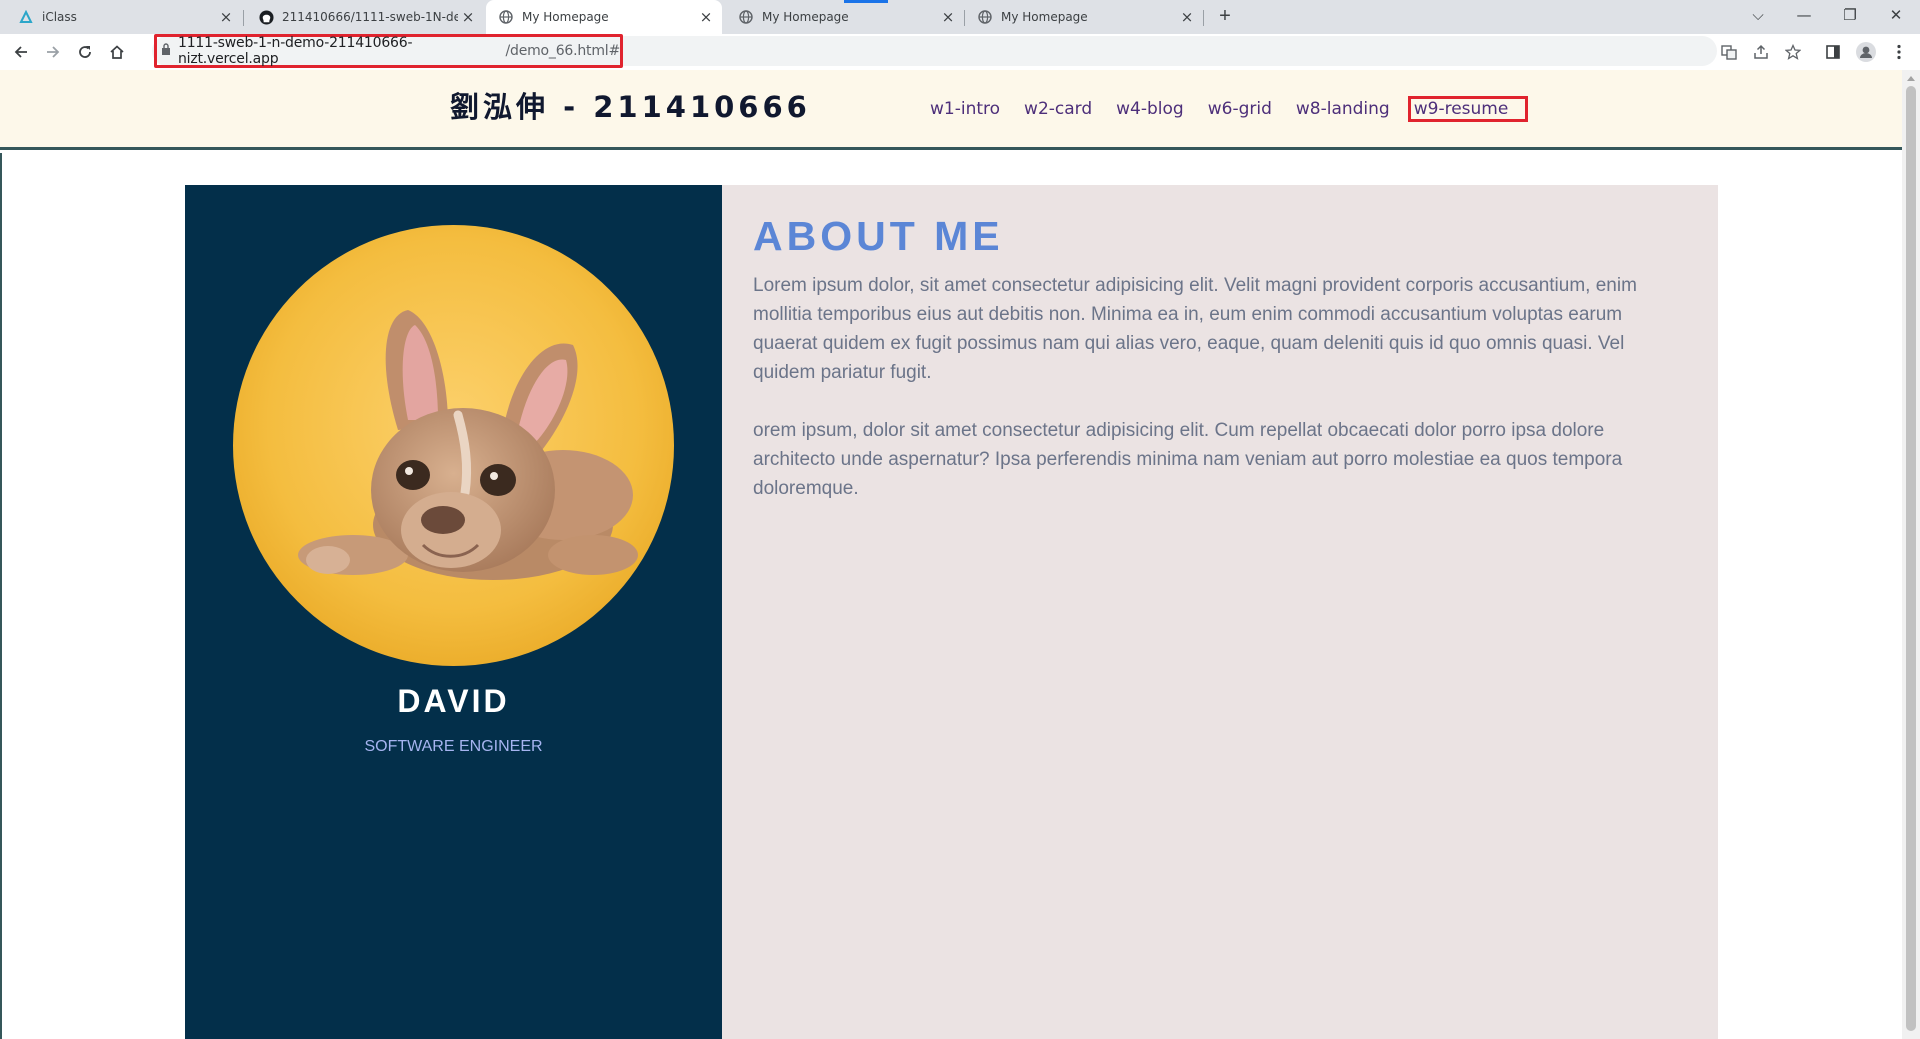 Image resolution: width=1920 pixels, height=1039 pixels. I want to click on profile-role: SOFTWARE ENGINEER, so click(453, 746).